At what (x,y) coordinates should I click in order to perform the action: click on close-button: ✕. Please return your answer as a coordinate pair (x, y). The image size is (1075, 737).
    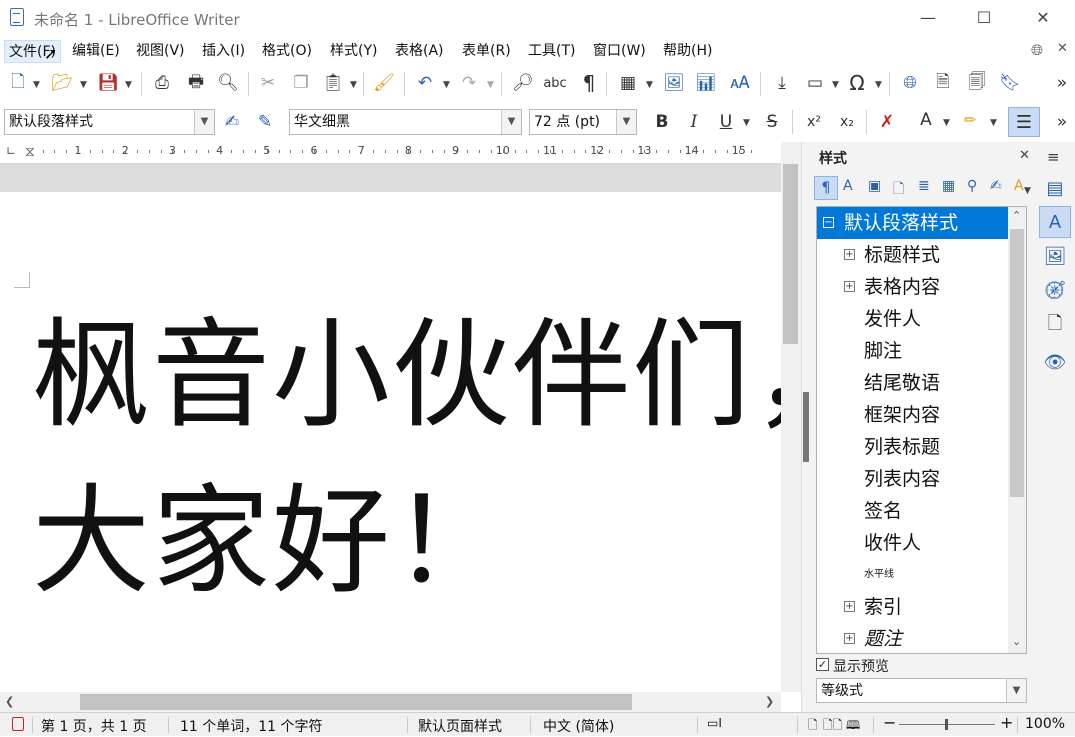
    Looking at the image, I should click on (1043, 18).